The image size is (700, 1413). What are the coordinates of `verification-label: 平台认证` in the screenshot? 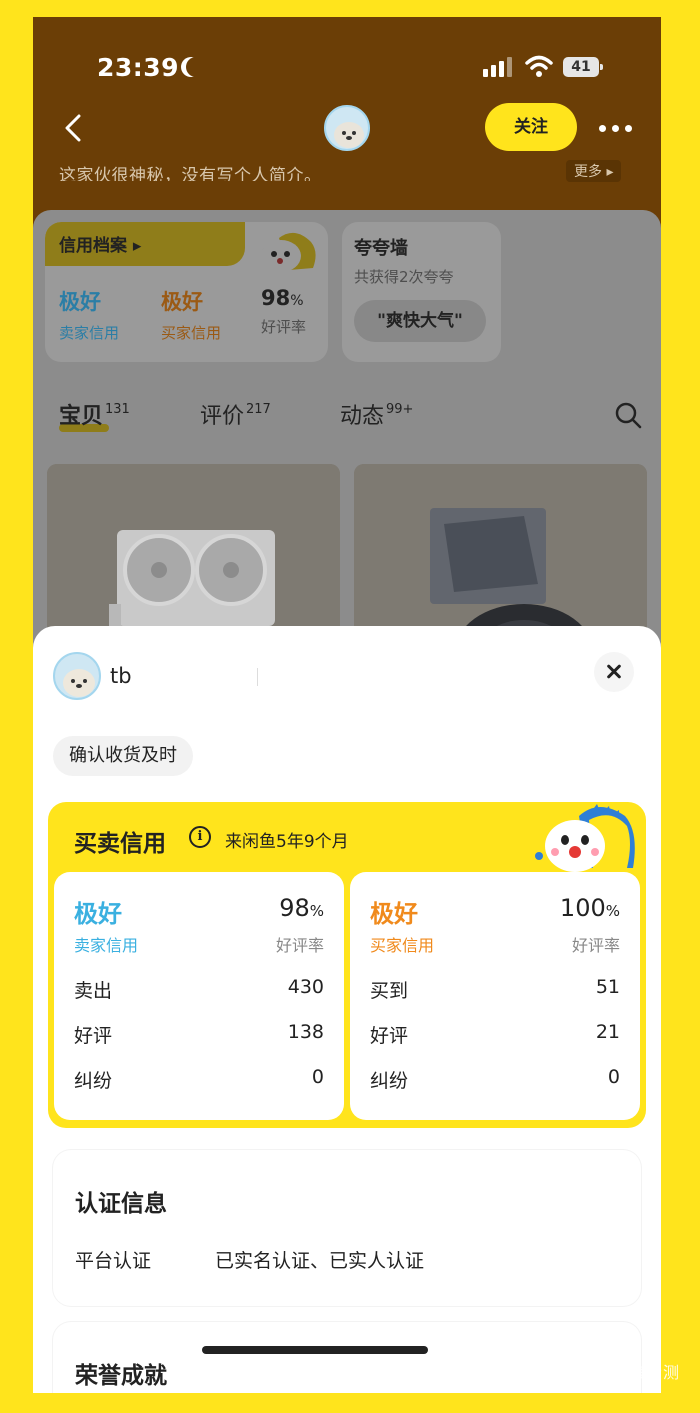 It's located at (113, 1261).